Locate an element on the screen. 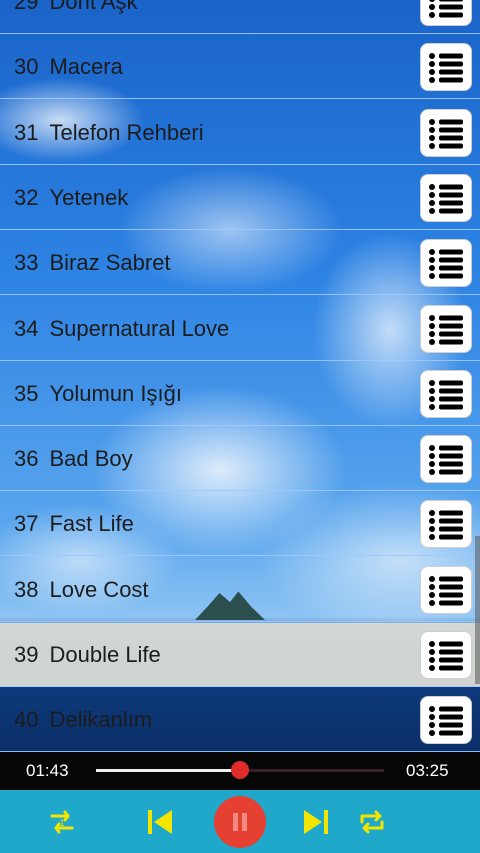  track-label: 36 Bad Boy is located at coordinates (73, 459).